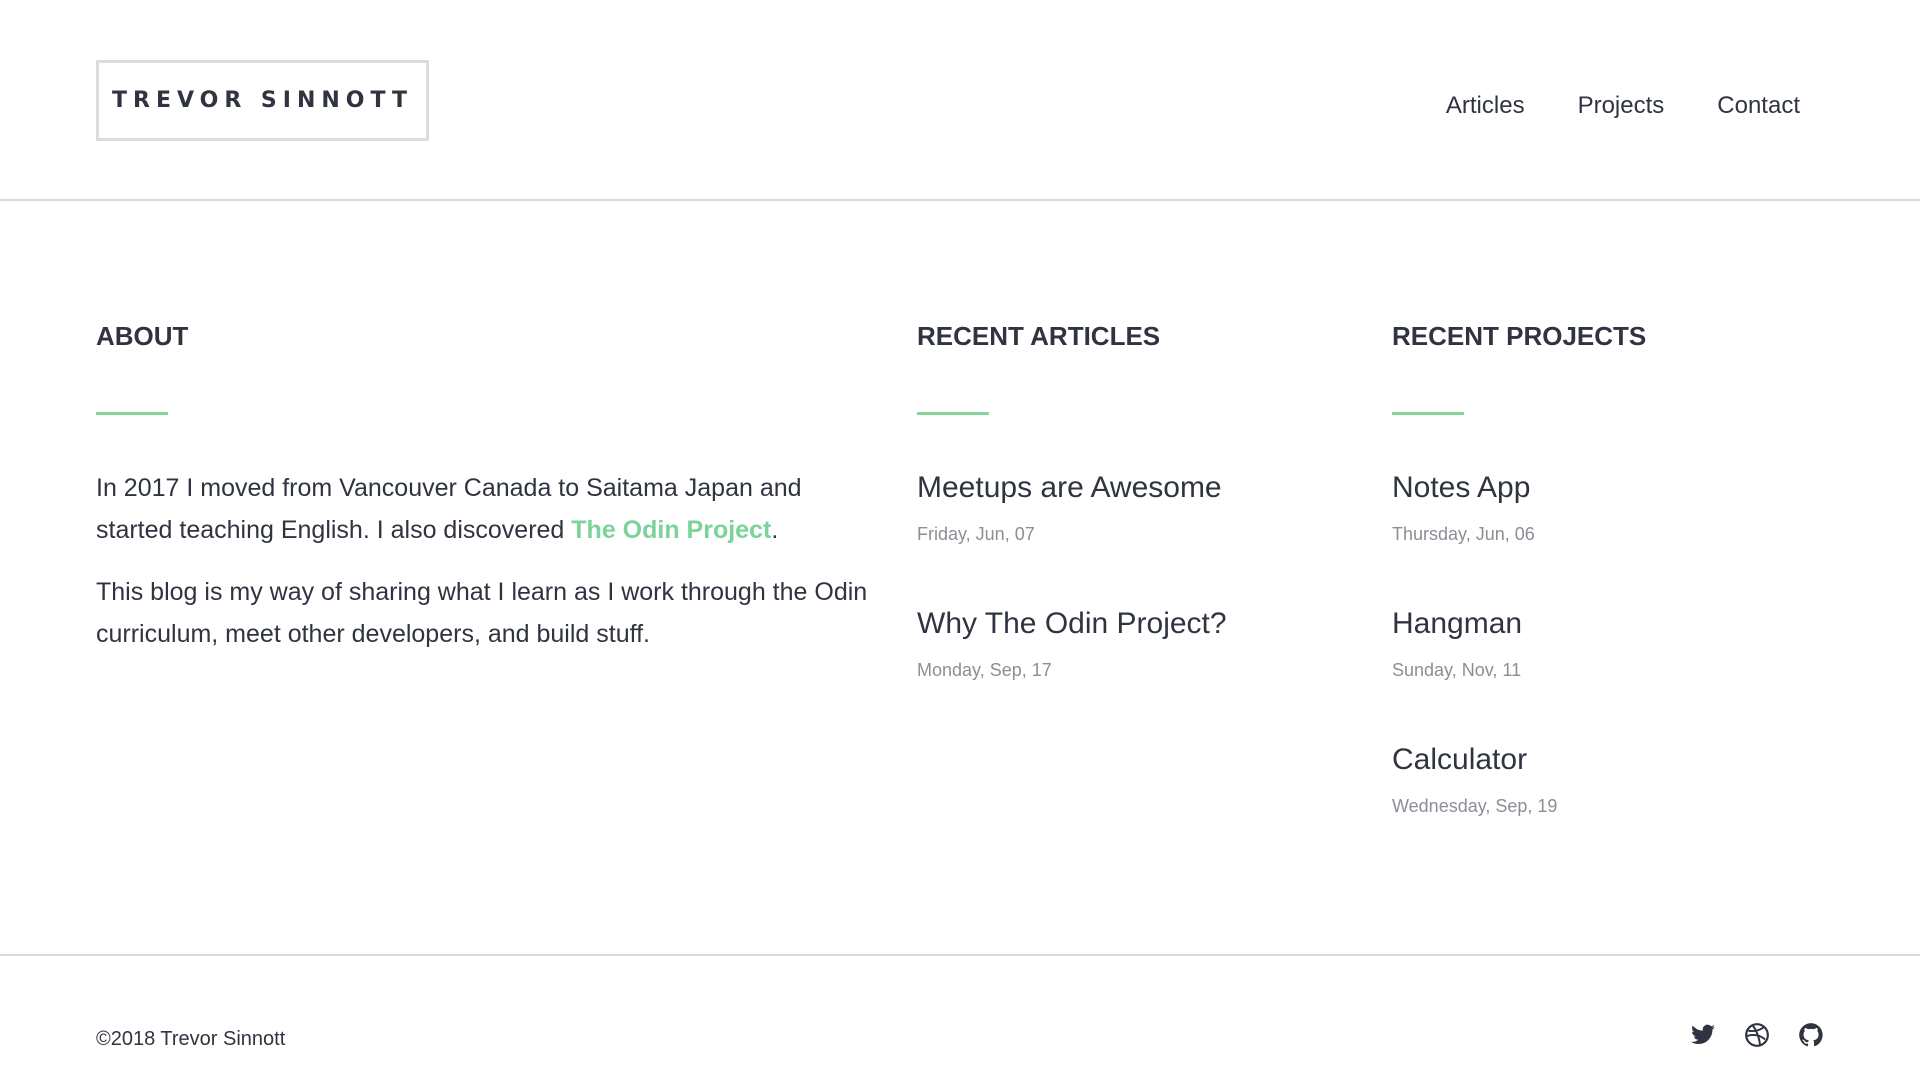  What do you see at coordinates (142, 336) in the screenshot?
I see `about-heading: ABOUT` at bounding box center [142, 336].